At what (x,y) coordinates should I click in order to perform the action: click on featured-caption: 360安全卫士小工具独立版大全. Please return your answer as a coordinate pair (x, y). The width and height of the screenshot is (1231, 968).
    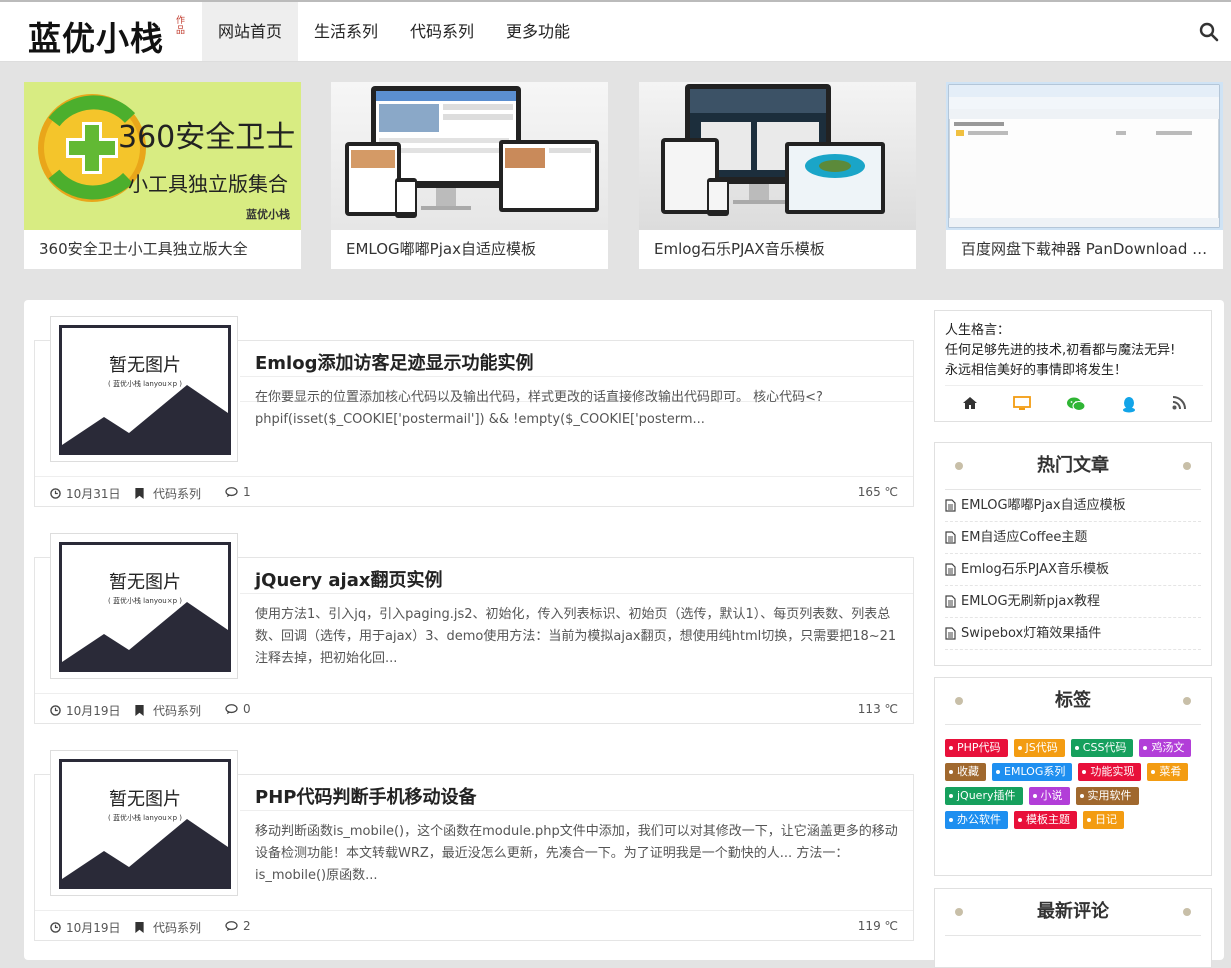
    Looking at the image, I should click on (162, 249).